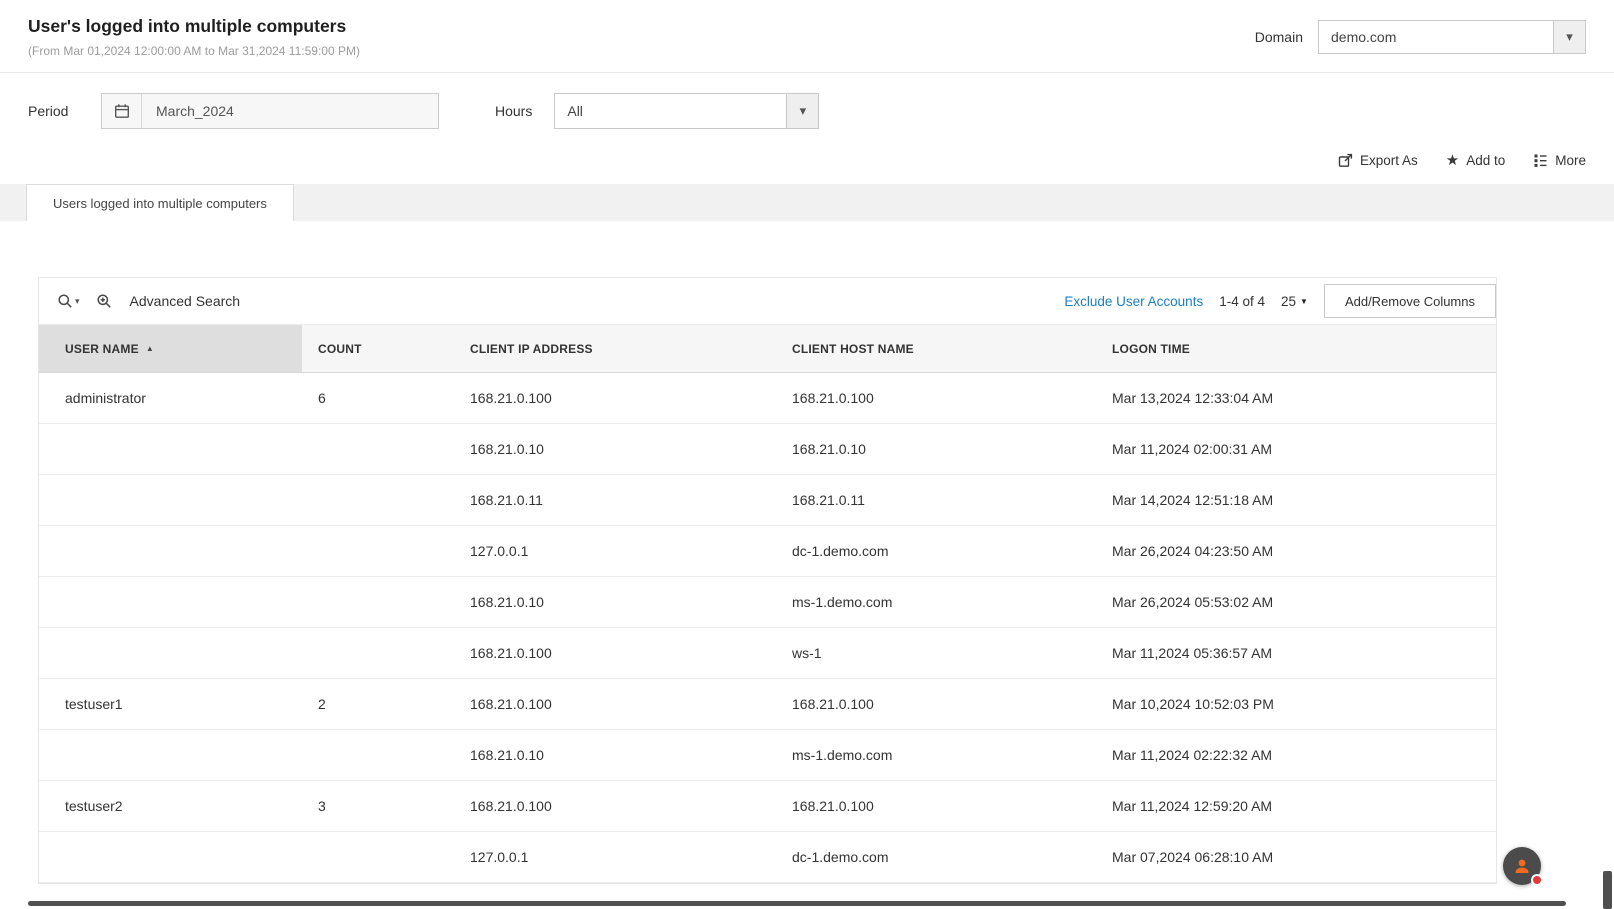  What do you see at coordinates (290, 111) in the screenshot?
I see `period-input` at bounding box center [290, 111].